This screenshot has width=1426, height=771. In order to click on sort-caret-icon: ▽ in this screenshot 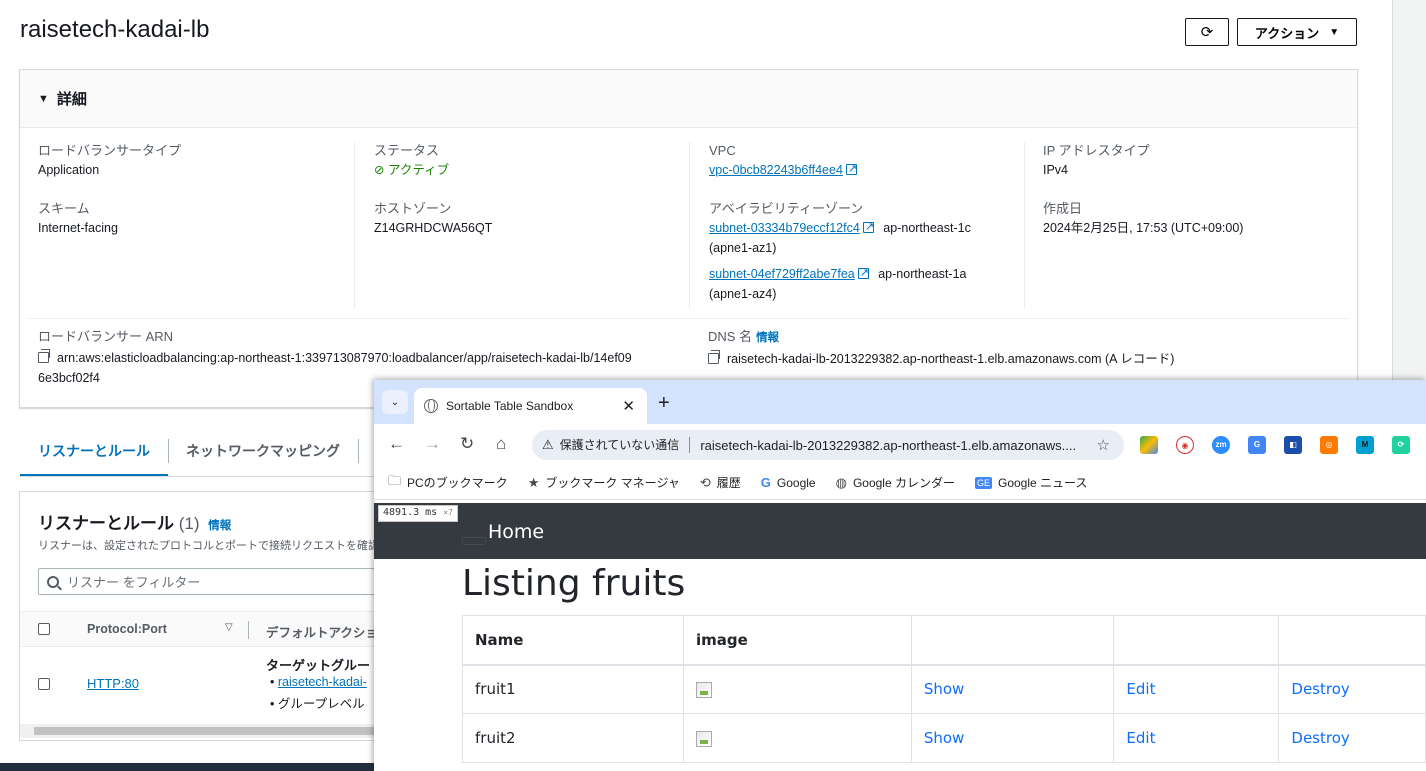, I will do `click(229, 627)`.